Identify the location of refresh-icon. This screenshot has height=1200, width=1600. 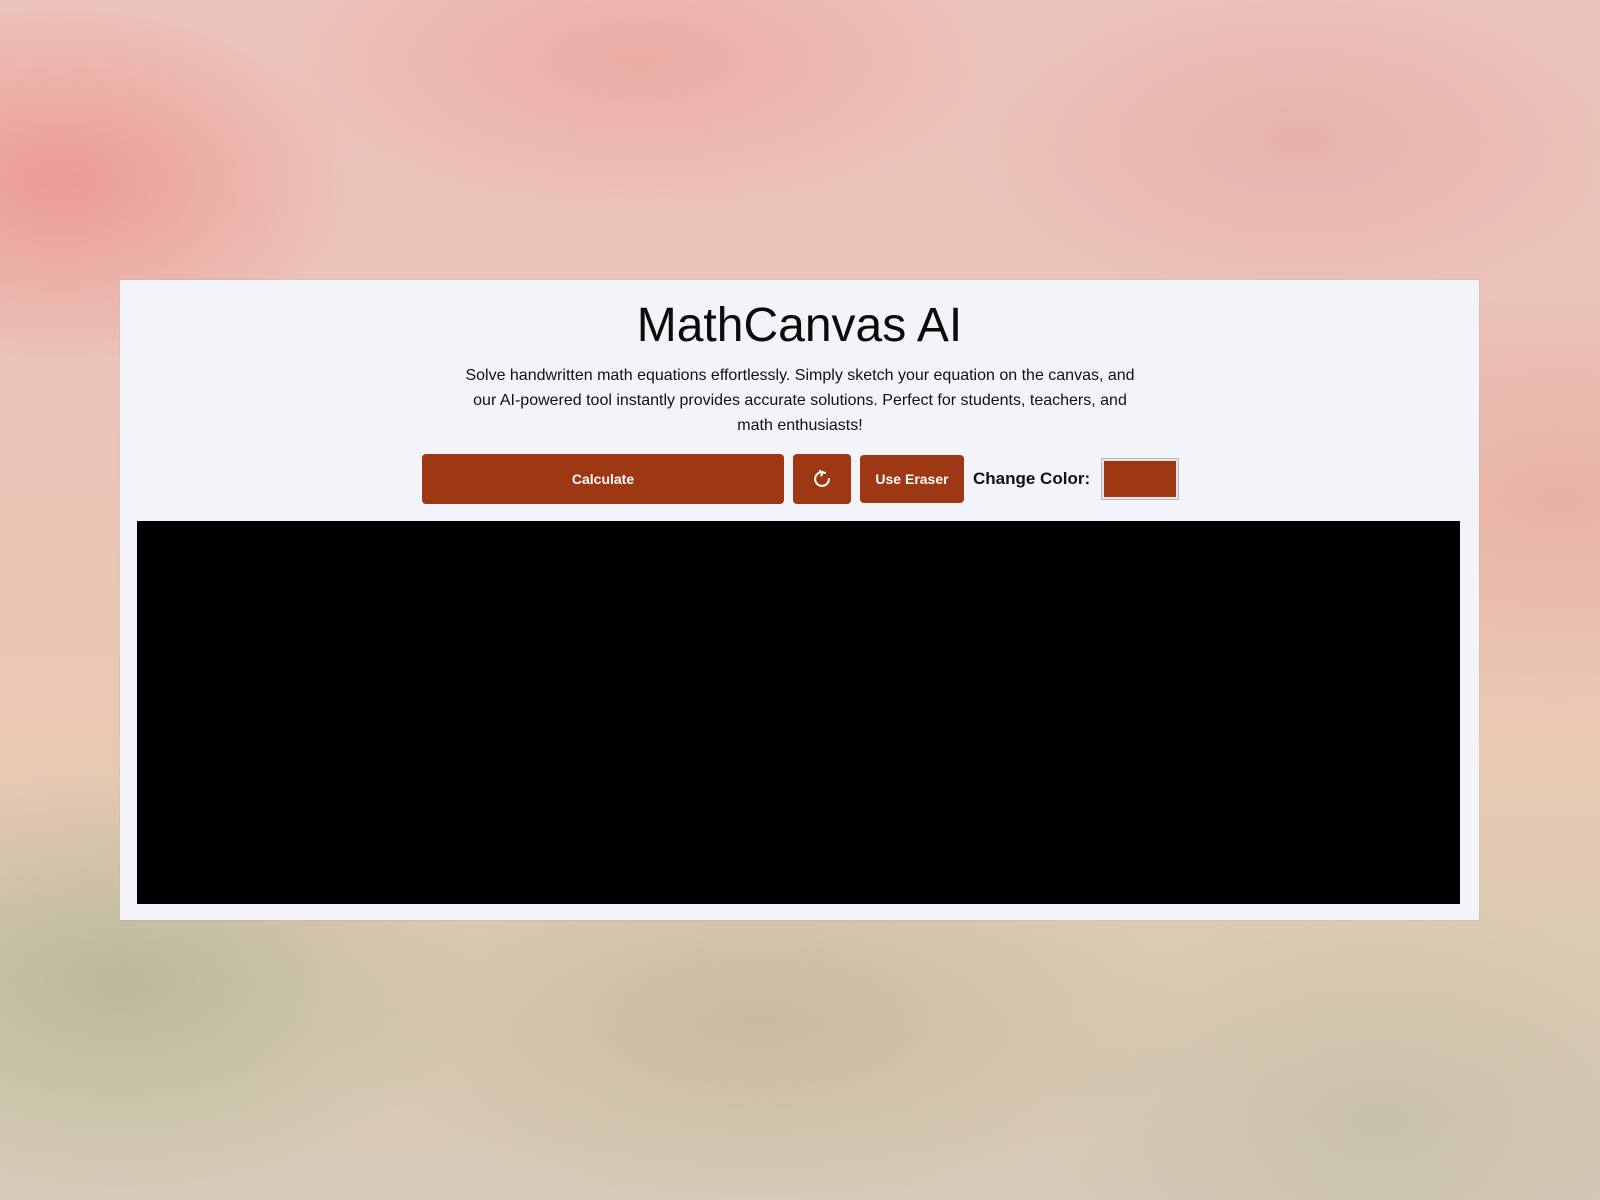
(822, 479).